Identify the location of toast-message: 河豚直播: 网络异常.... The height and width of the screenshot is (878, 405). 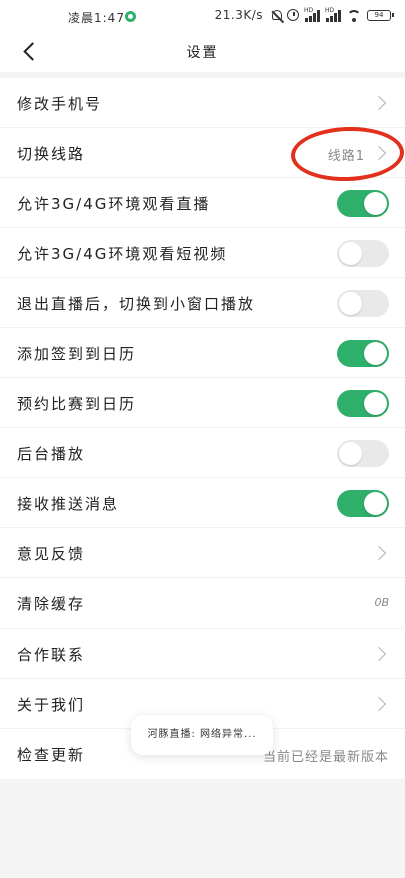
(202, 735).